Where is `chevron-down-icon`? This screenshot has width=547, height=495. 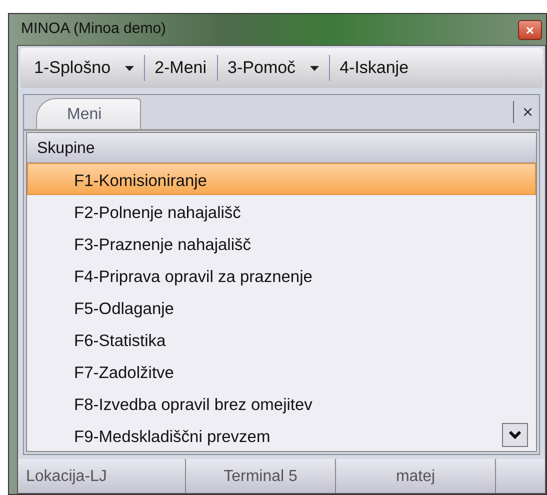 chevron-down-icon is located at coordinates (515, 435).